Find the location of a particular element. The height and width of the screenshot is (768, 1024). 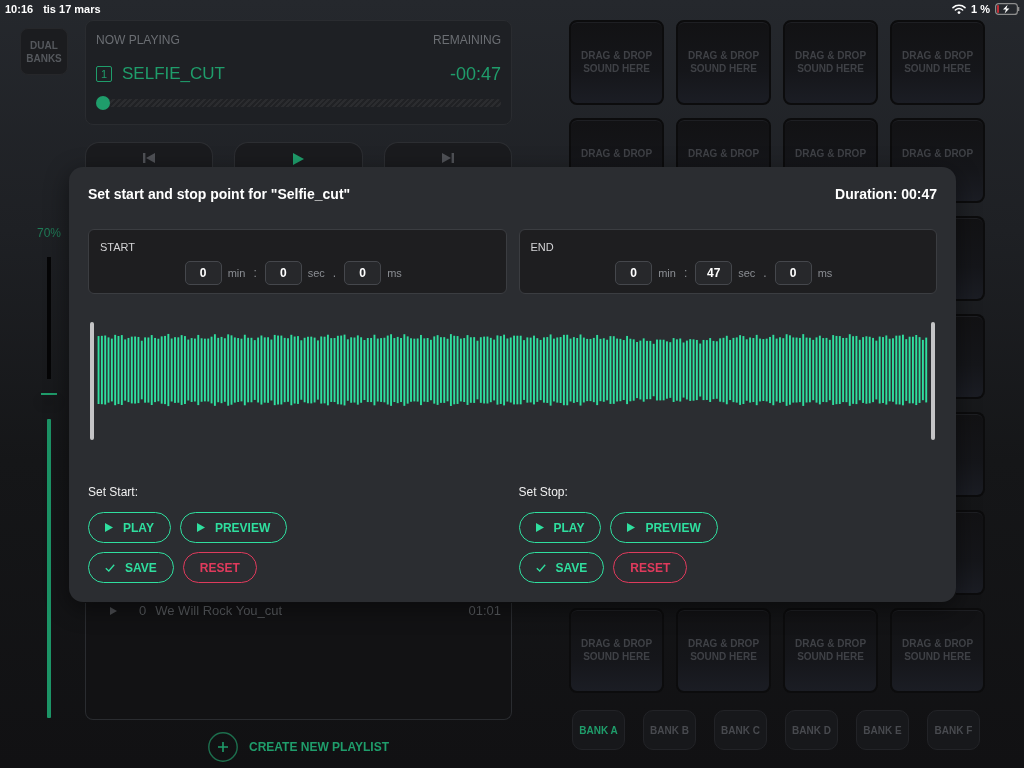

skip-back-icon is located at coordinates (149, 158).